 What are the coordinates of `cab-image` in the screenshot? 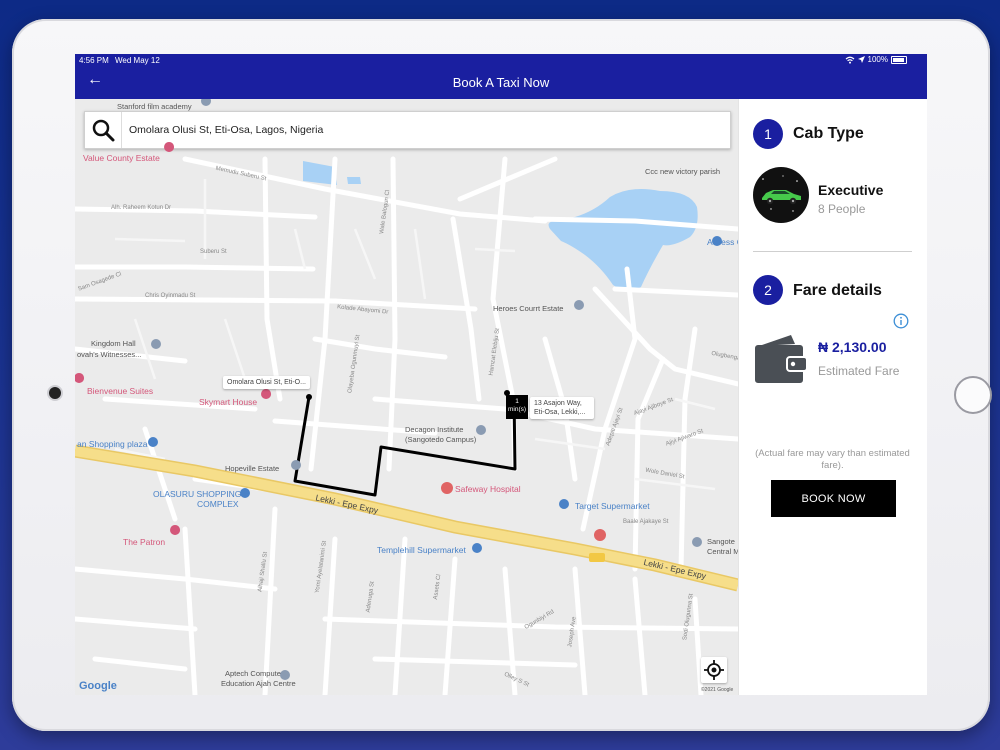 It's located at (781, 195).